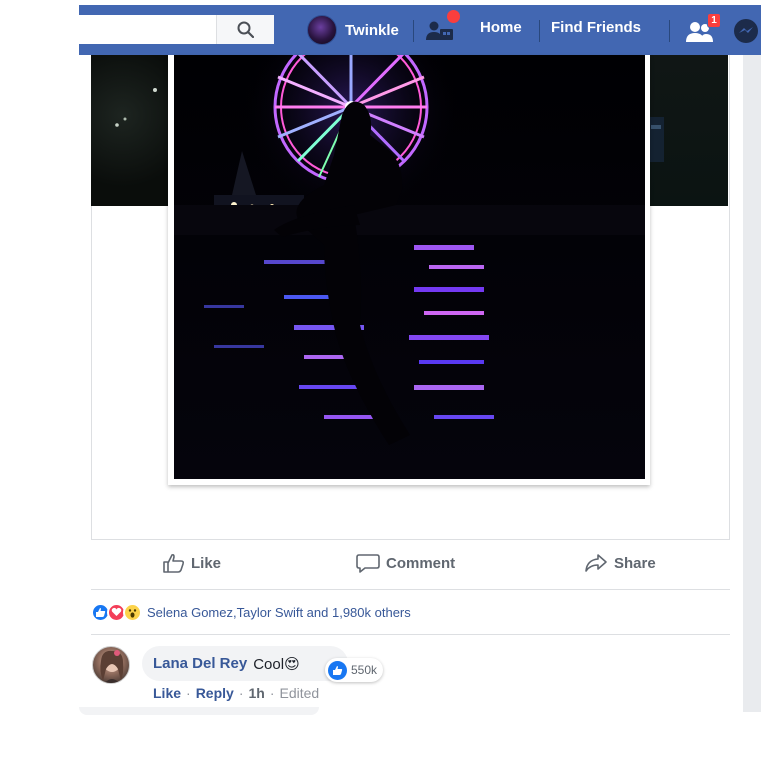 Image resolution: width=761 pixels, height=761 pixels. I want to click on comment-like-count: 550k, so click(364, 670).